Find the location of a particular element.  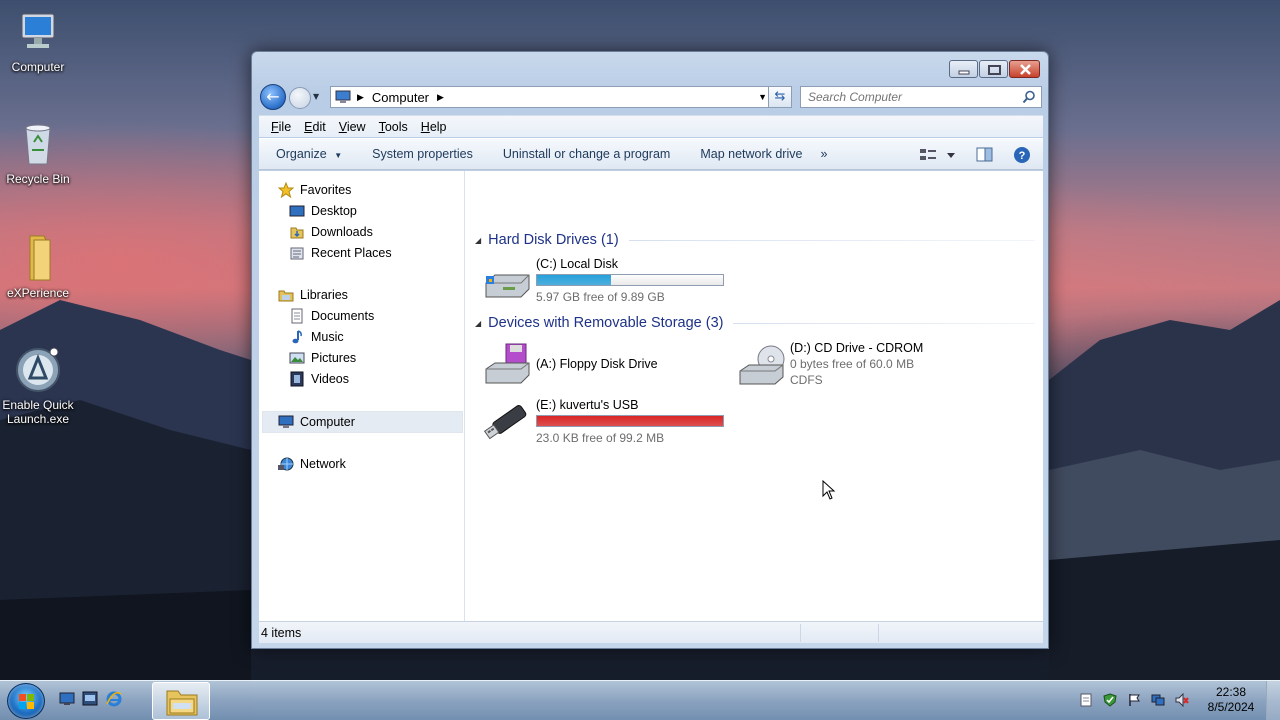

action-center-flag-icon is located at coordinates (1134, 700).